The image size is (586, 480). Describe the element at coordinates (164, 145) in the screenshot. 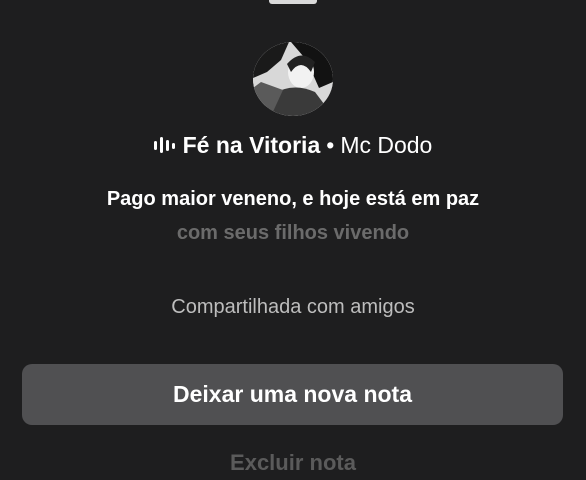

I see `audio-bars-icon` at that location.